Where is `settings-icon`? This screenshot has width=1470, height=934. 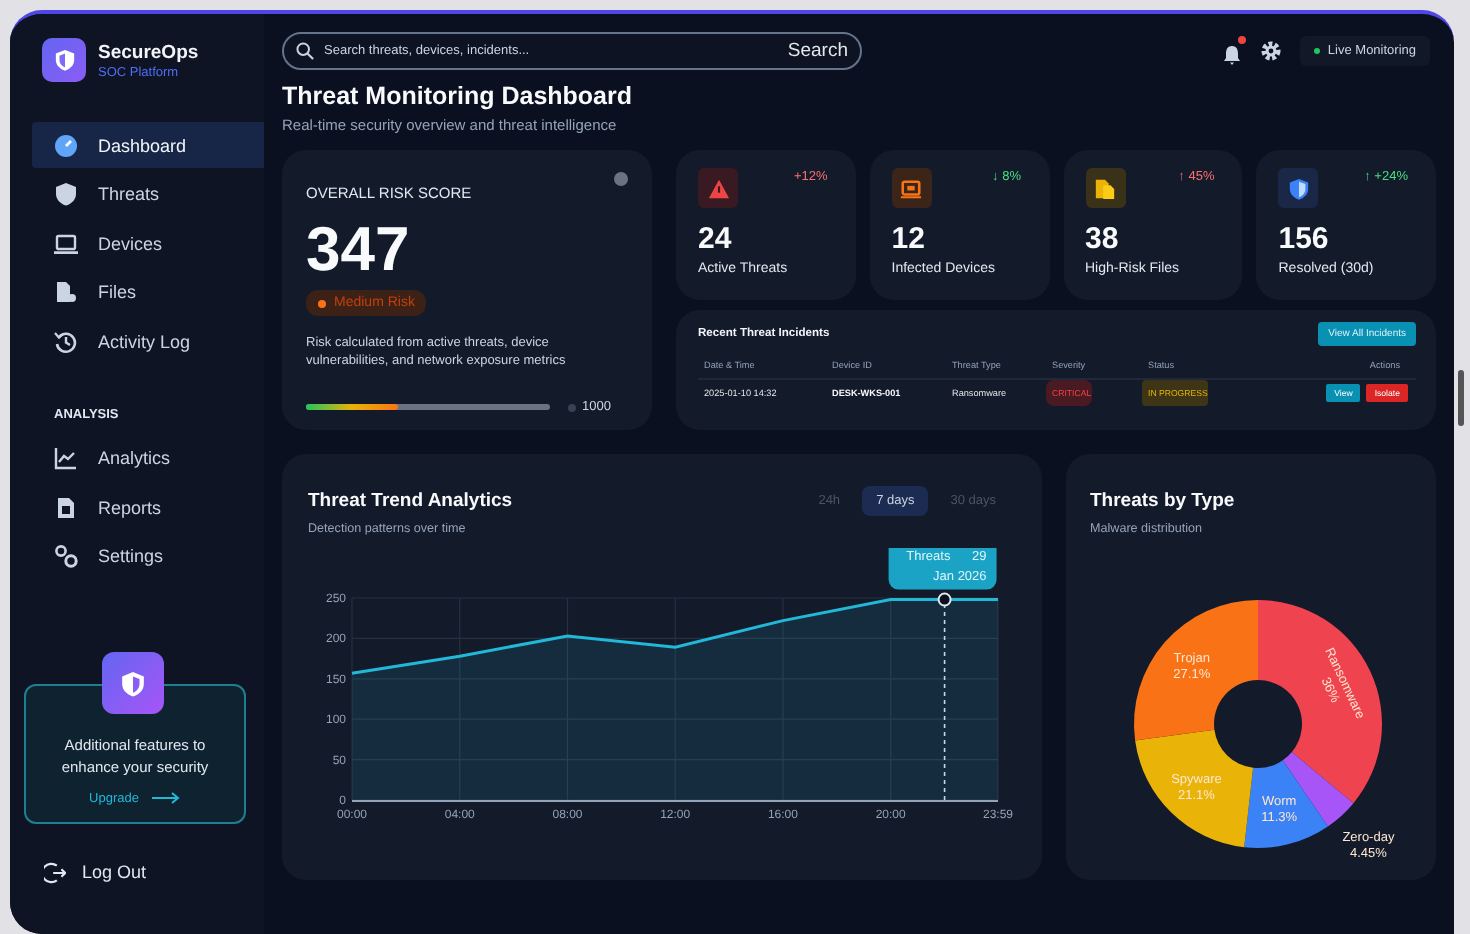 settings-icon is located at coordinates (1270, 50).